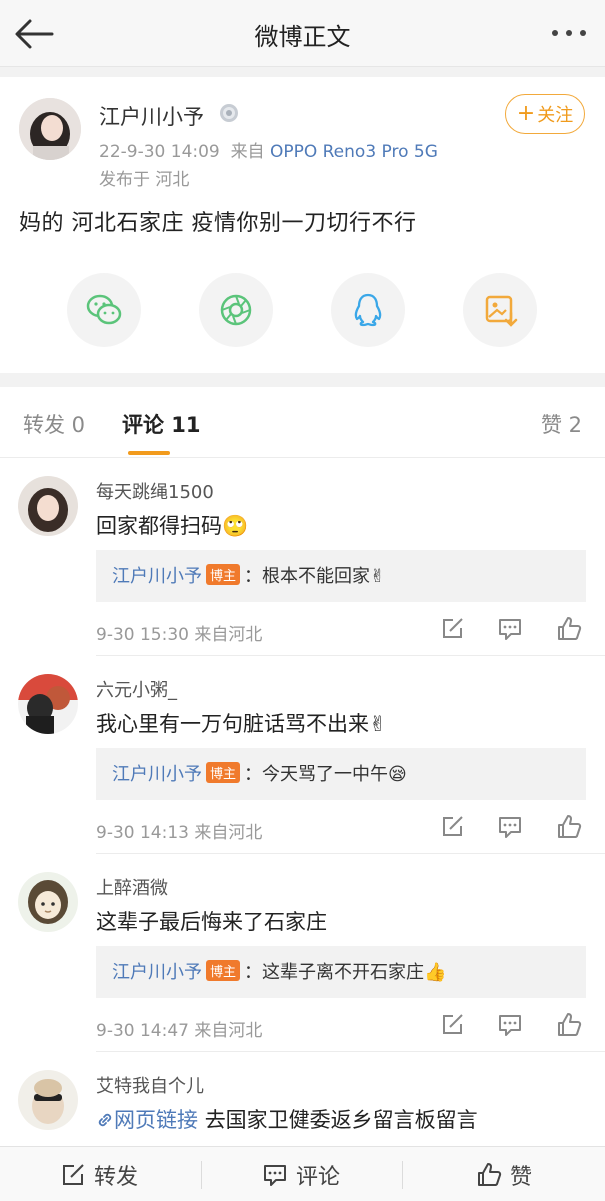 Image resolution: width=605 pixels, height=1201 pixels. I want to click on comment-user: 六元小粥_, so click(136, 689).